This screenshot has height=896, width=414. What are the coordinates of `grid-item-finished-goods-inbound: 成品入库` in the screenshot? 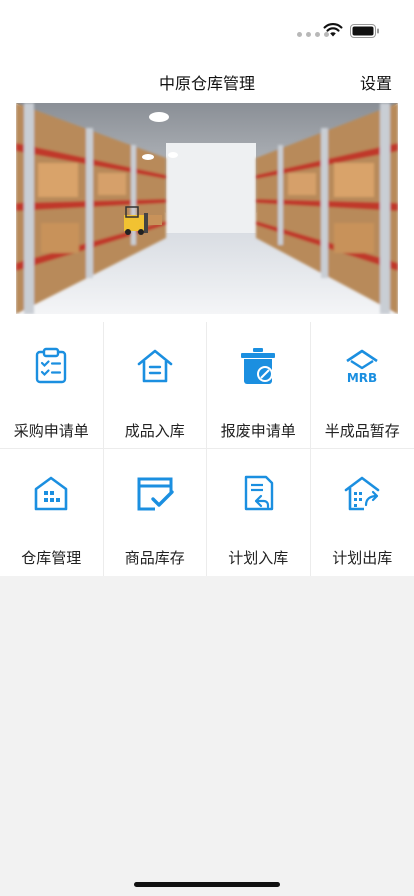 It's located at (155, 385).